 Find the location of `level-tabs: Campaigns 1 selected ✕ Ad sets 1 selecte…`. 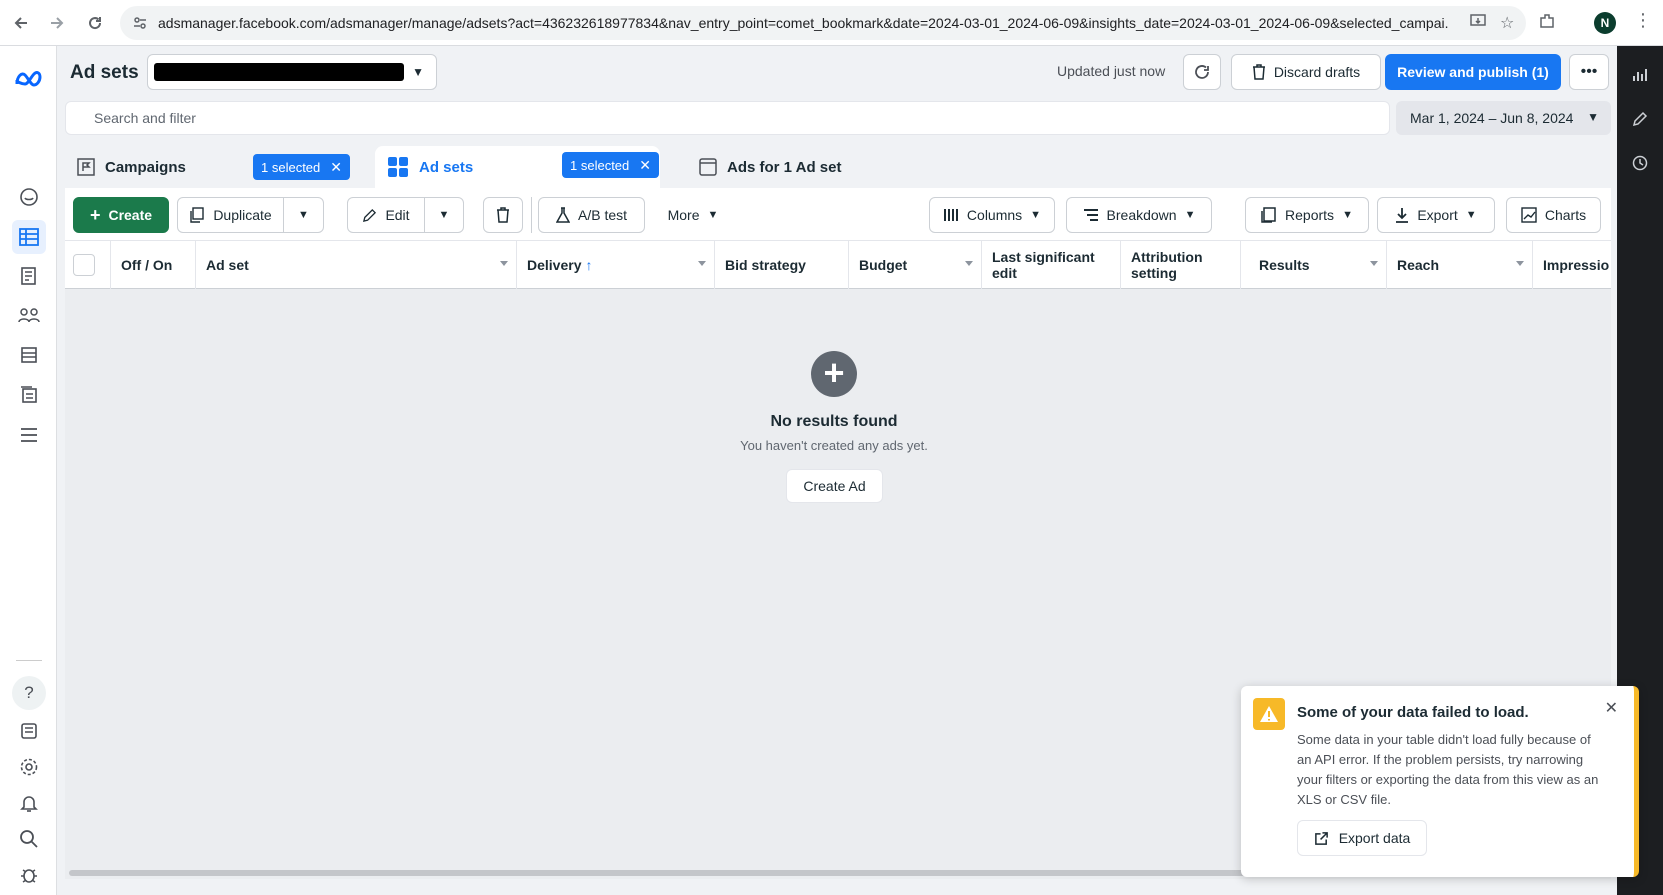

level-tabs: Campaigns 1 selected ✕ Ad sets 1 selecte… is located at coordinates (838, 167).